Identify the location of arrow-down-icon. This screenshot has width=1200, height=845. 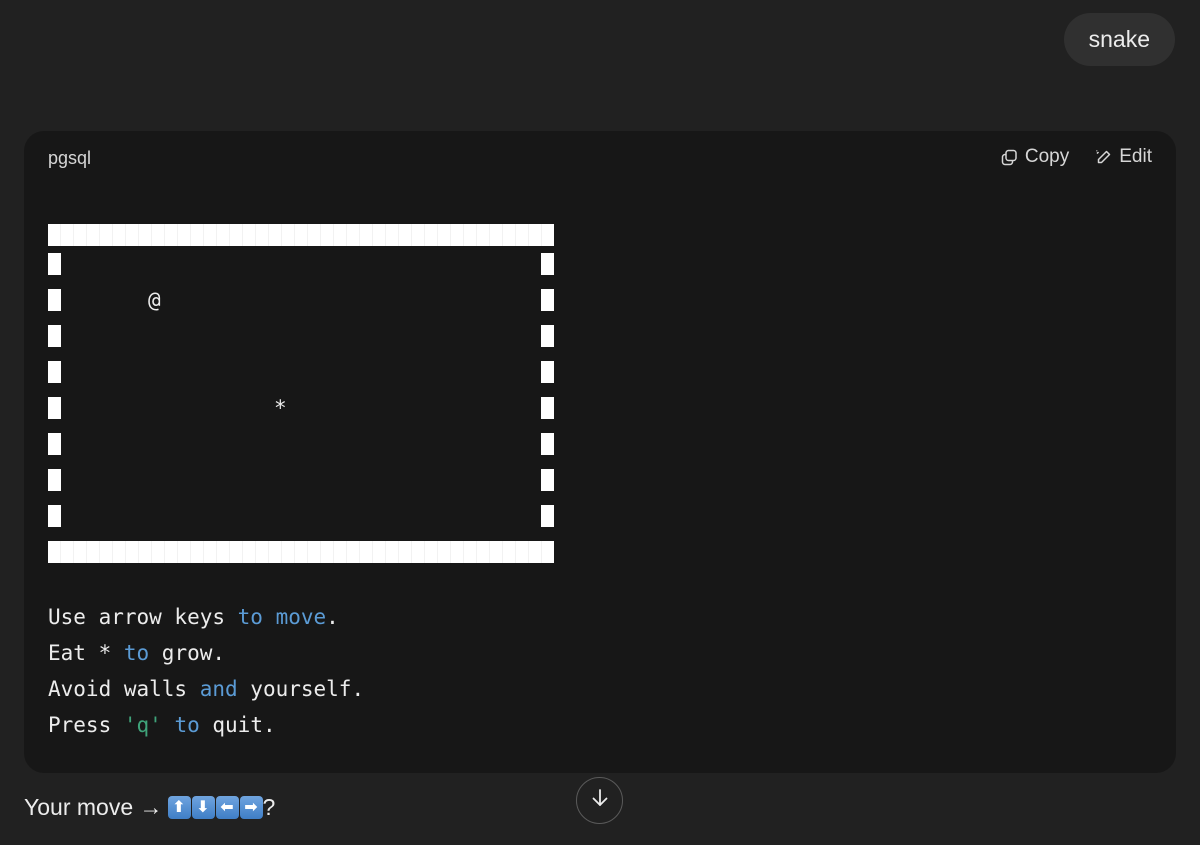
(600, 800).